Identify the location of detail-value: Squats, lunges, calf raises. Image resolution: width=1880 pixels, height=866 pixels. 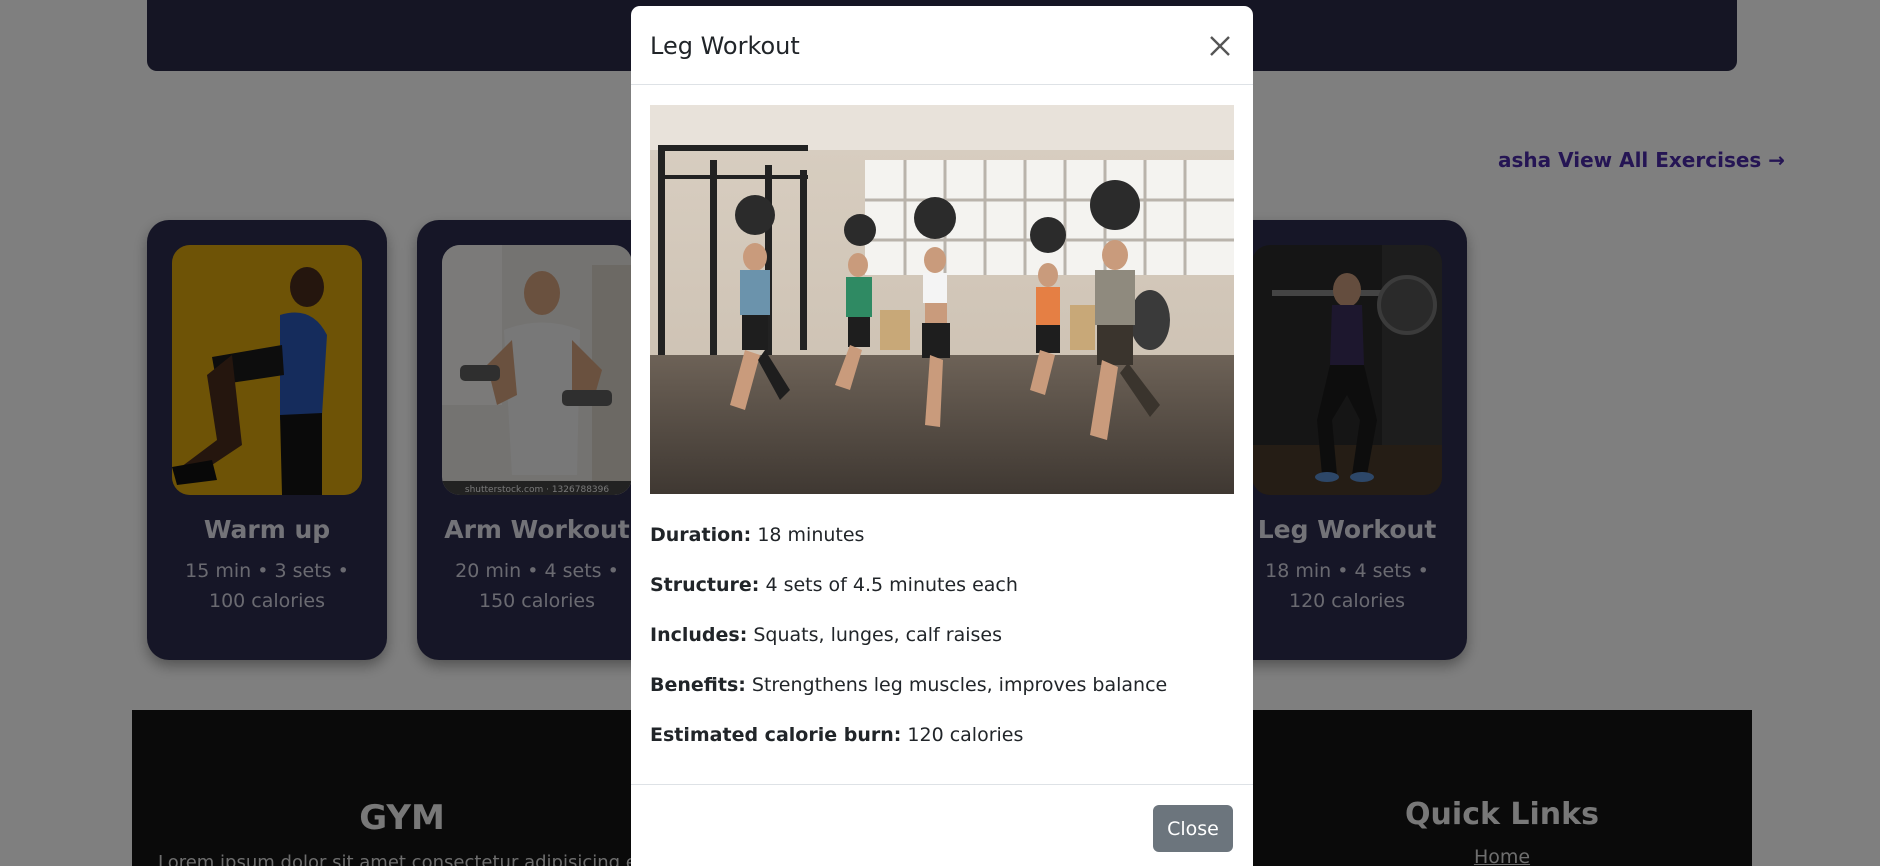
(877, 635).